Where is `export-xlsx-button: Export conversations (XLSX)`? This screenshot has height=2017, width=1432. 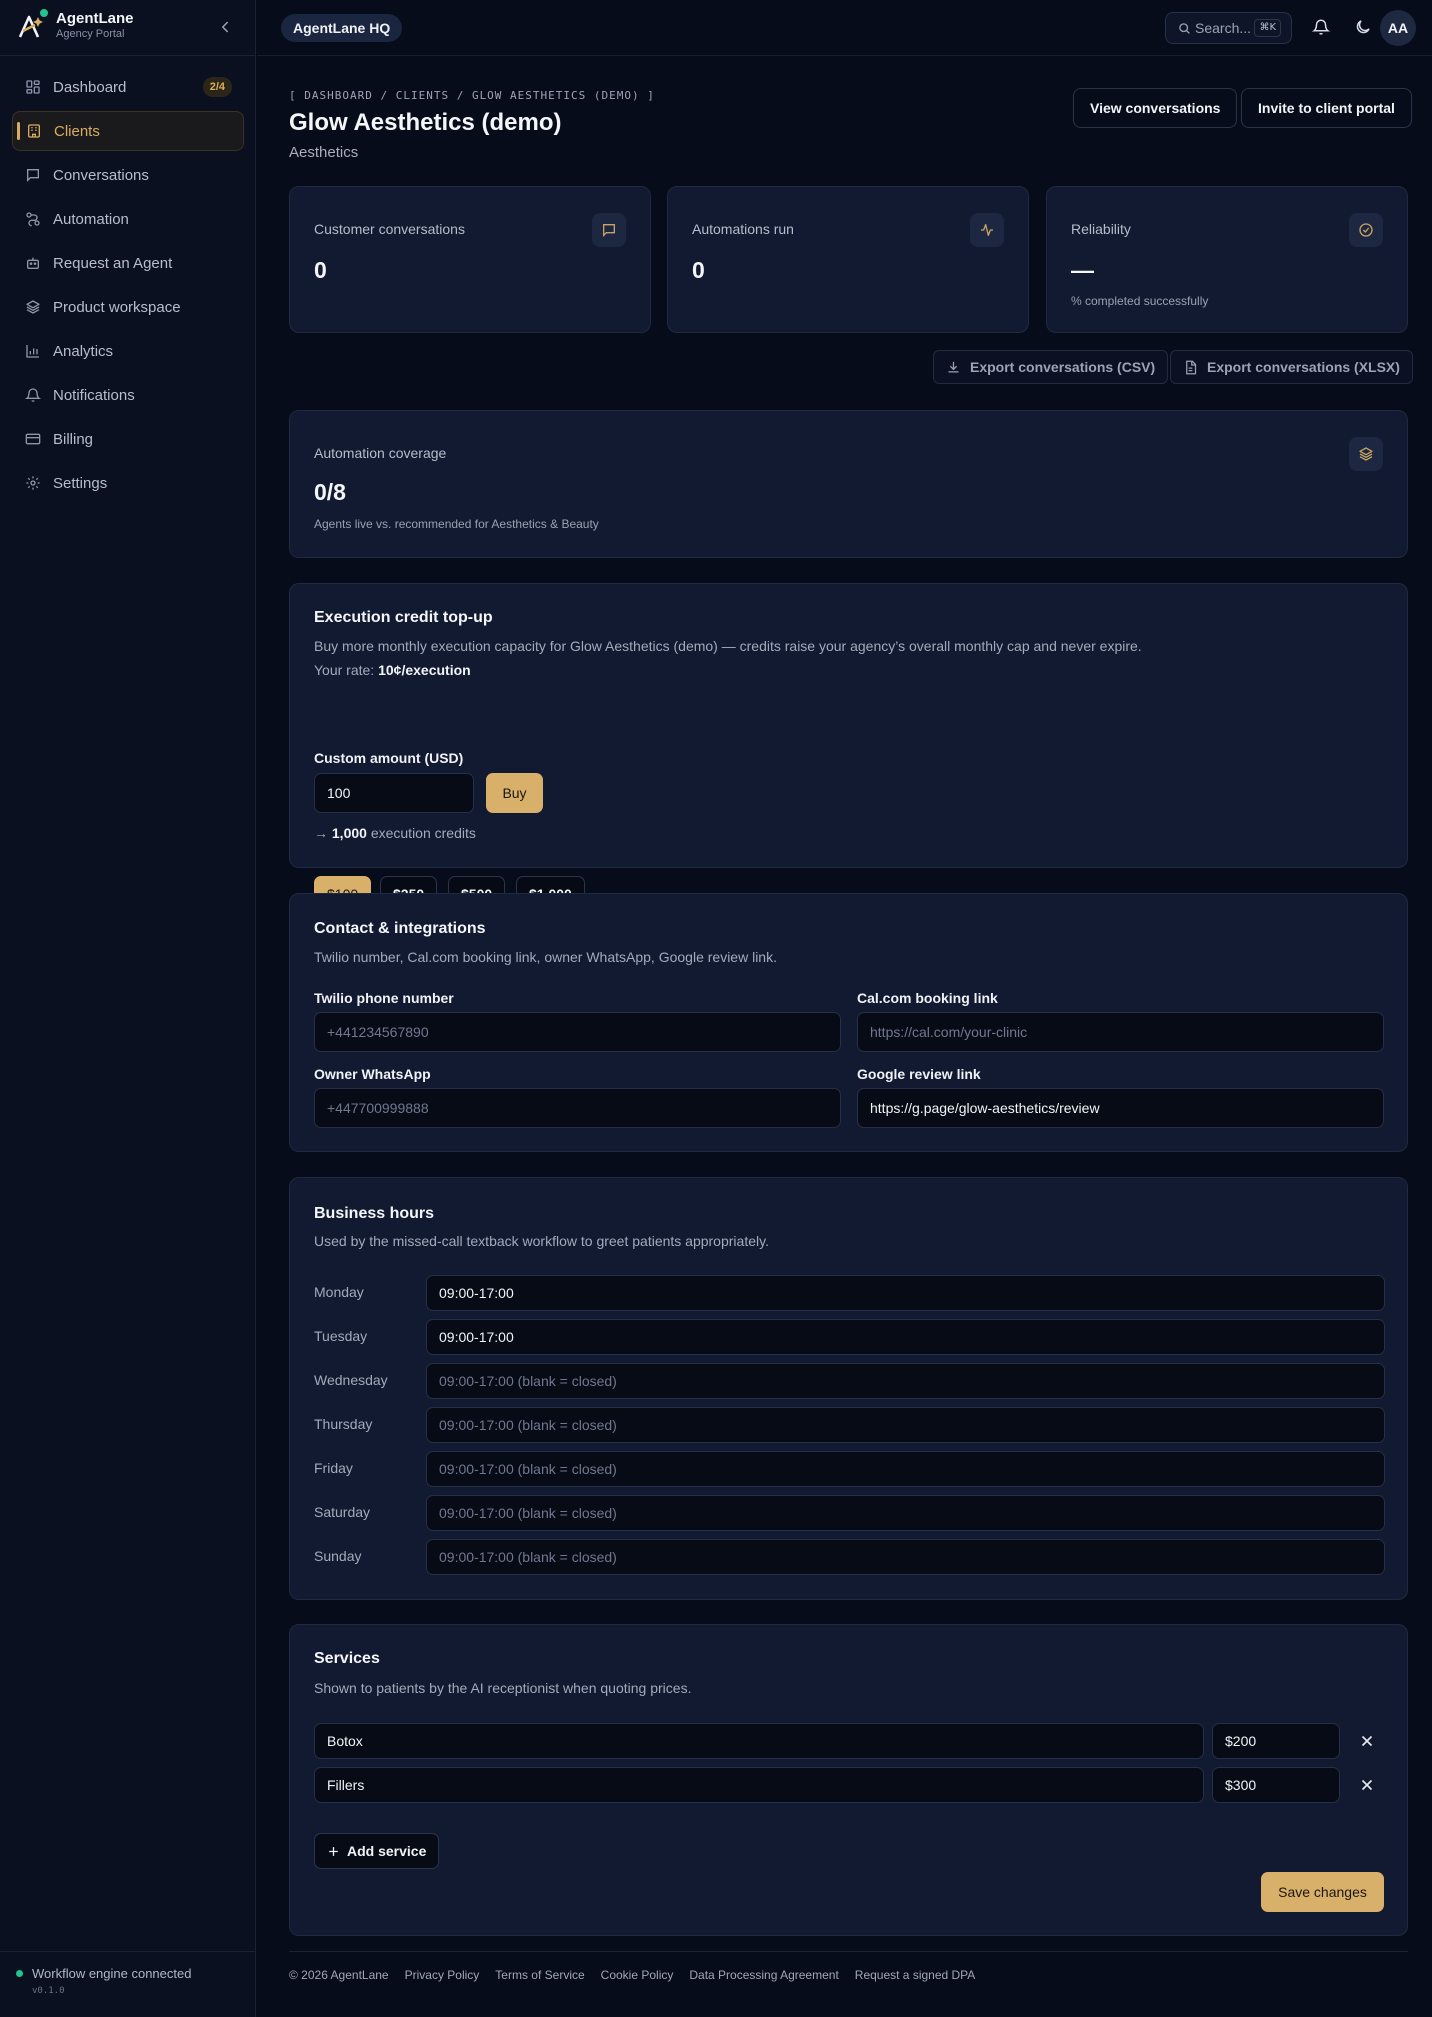
export-xlsx-button: Export conversations (XLSX) is located at coordinates (1291, 367).